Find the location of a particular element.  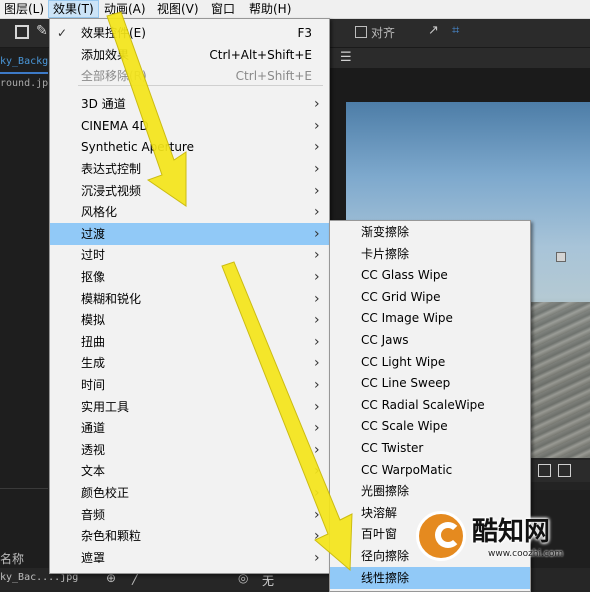

layer-handle is located at coordinates (561, 257).